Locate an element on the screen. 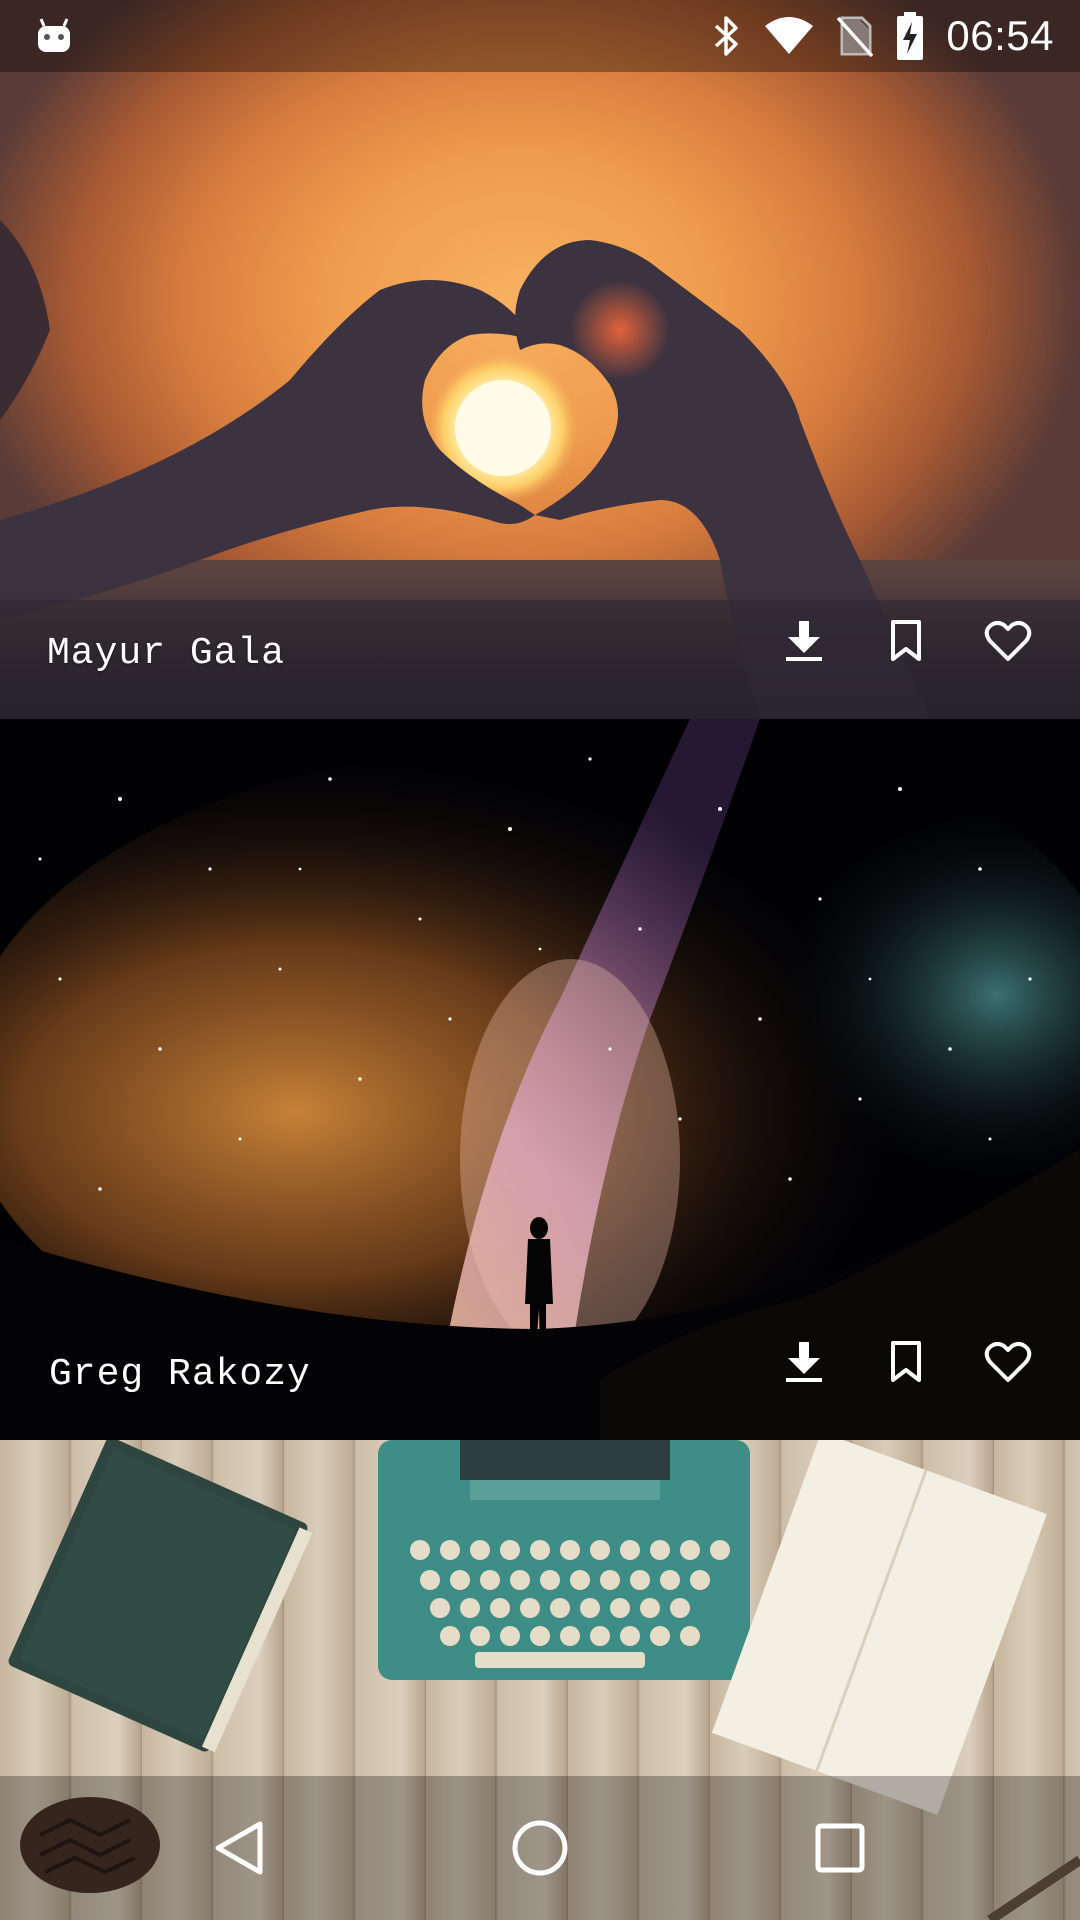 This screenshot has height=1920, width=1080. photo-card-footer: Mayur Gala is located at coordinates (540, 649).